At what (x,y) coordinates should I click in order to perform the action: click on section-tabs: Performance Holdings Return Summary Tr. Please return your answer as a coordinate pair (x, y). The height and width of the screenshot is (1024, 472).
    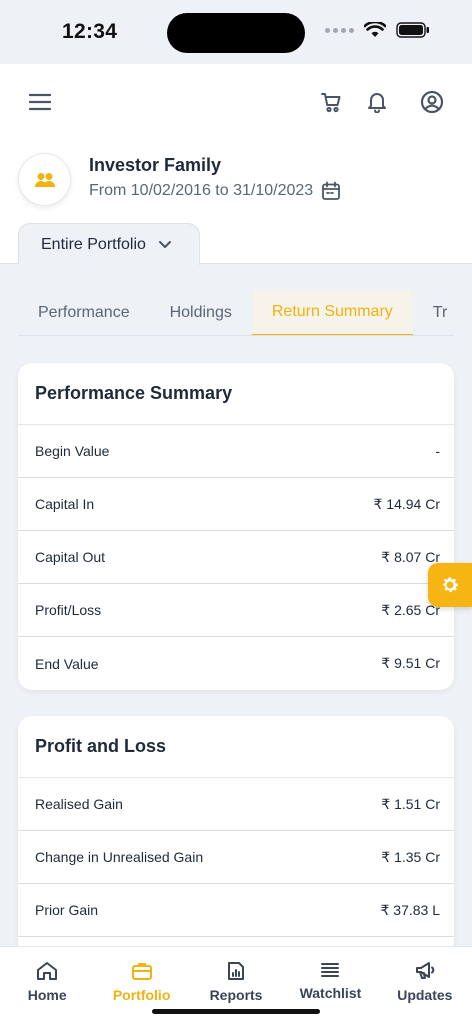
    Looking at the image, I should click on (236, 313).